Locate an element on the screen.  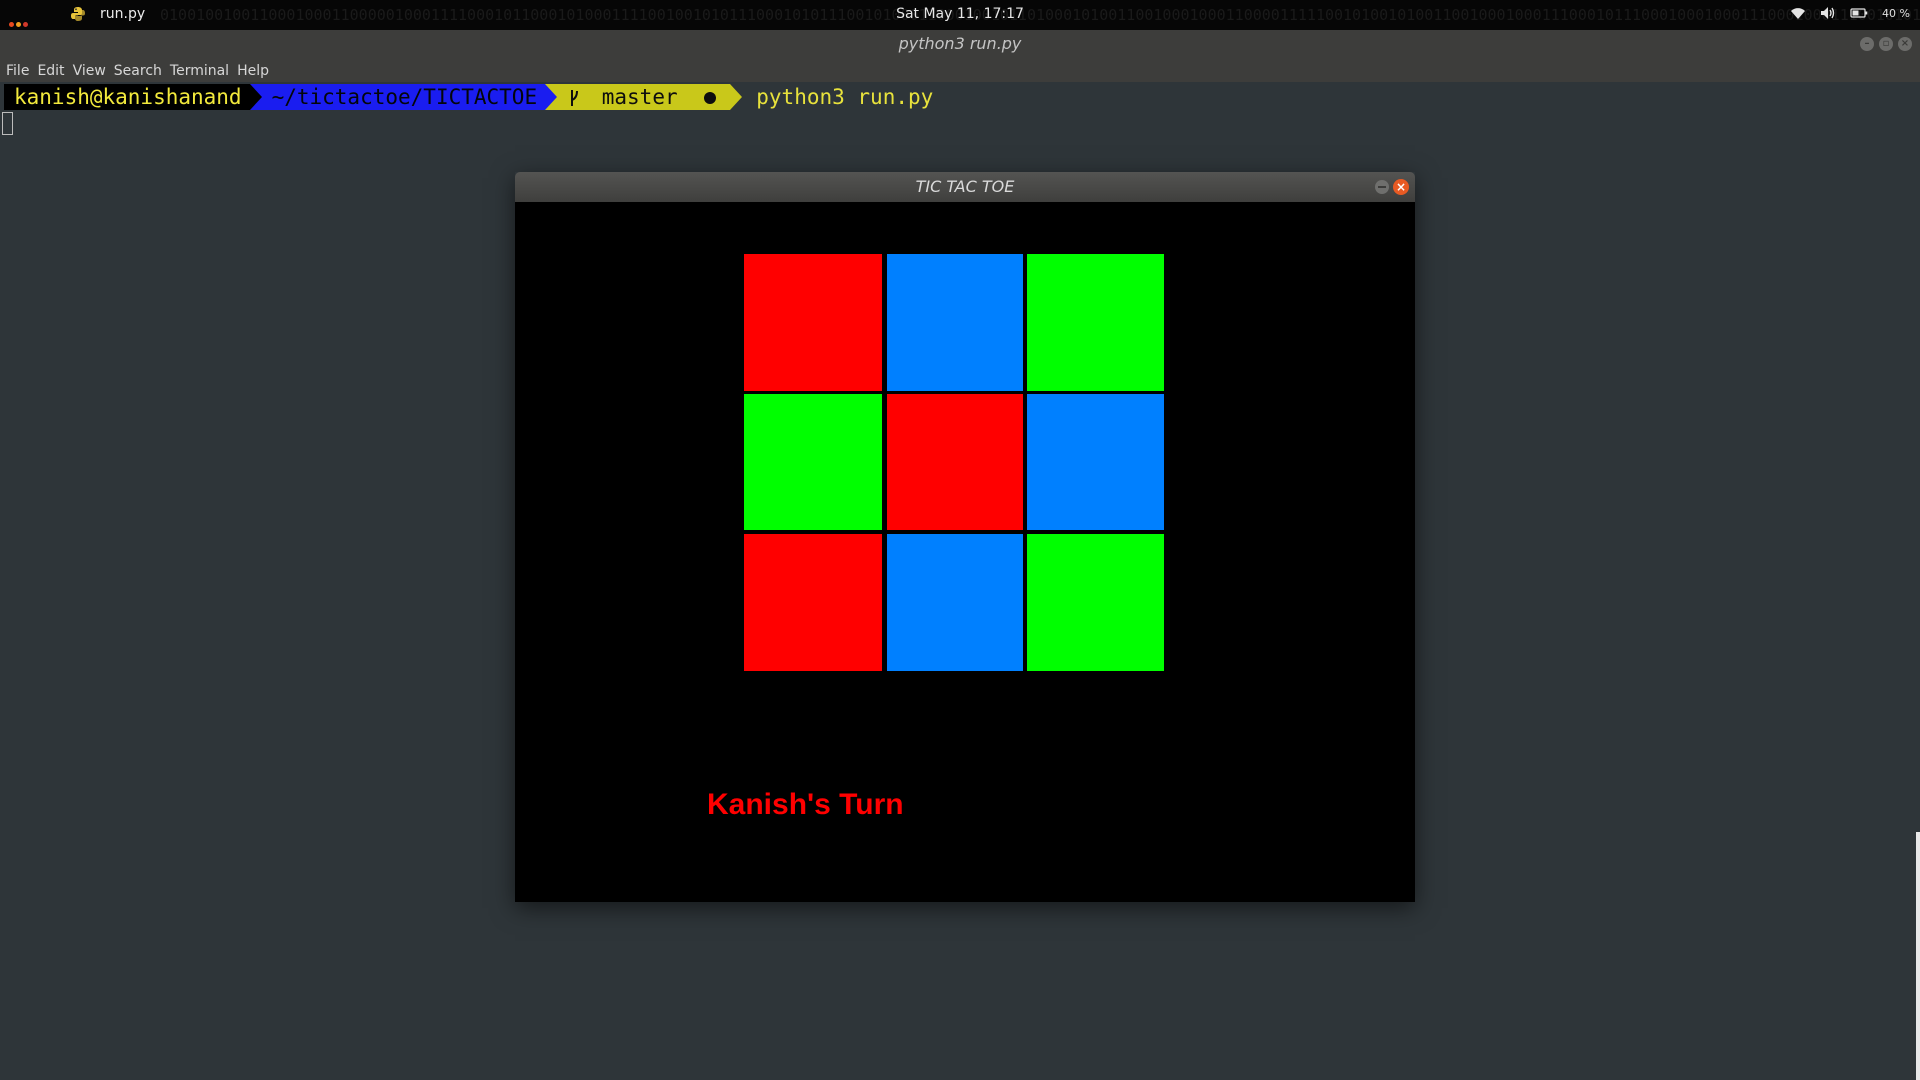
terminal-window-title: python3 run.py is located at coordinates (960, 43).